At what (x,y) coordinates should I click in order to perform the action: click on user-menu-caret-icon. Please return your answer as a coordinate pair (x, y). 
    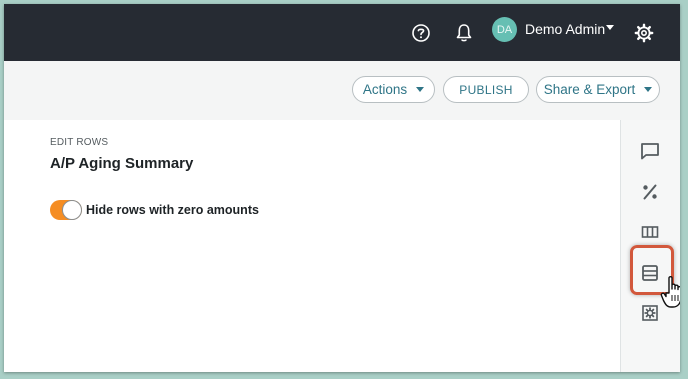
    Looking at the image, I should click on (610, 27).